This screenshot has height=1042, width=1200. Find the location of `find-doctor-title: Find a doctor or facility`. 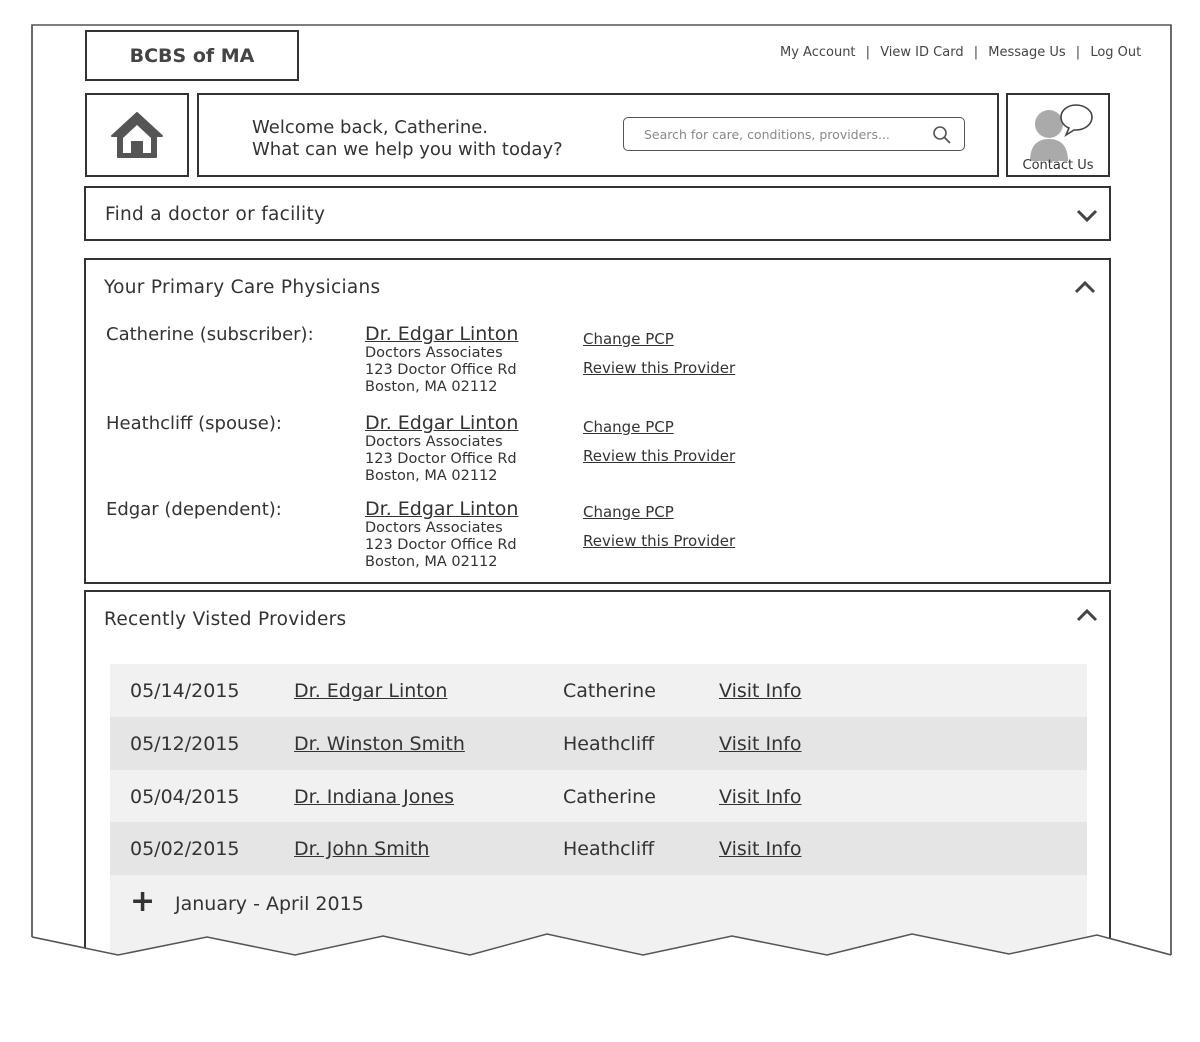

find-doctor-title: Find a doctor or facility is located at coordinates (215, 214).